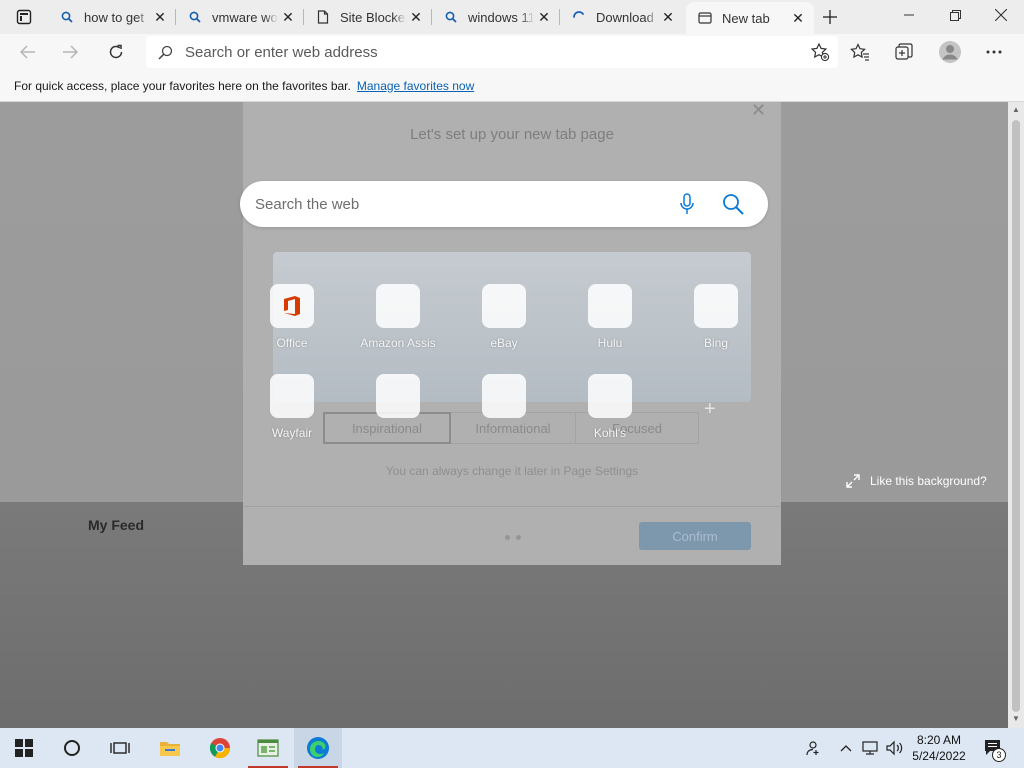  I want to click on page-dots, so click(513, 537).